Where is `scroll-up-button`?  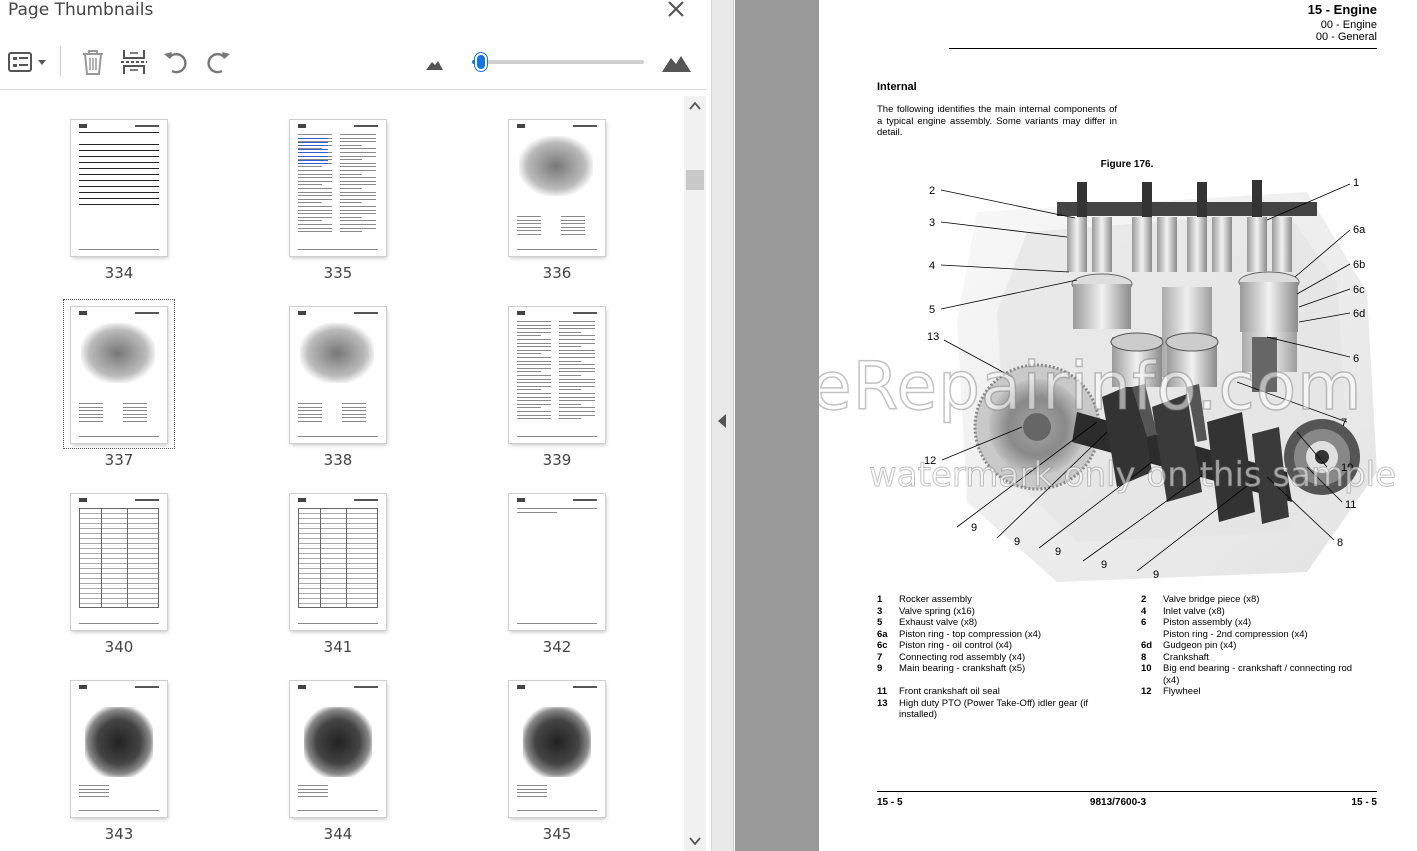
scroll-up-button is located at coordinates (695, 106).